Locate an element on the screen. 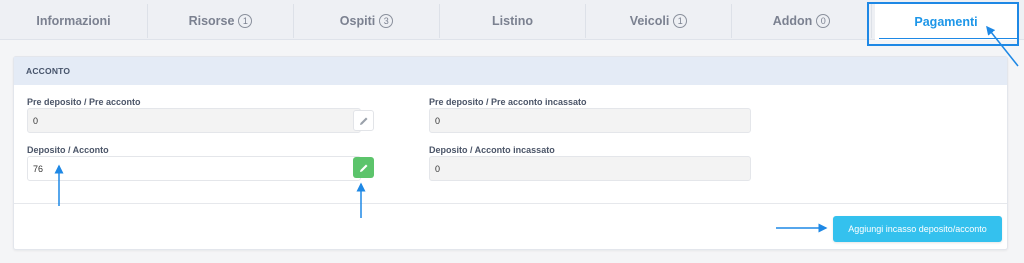 This screenshot has height=263, width=1024. pre-deposit-field: 0 is located at coordinates (194, 120).